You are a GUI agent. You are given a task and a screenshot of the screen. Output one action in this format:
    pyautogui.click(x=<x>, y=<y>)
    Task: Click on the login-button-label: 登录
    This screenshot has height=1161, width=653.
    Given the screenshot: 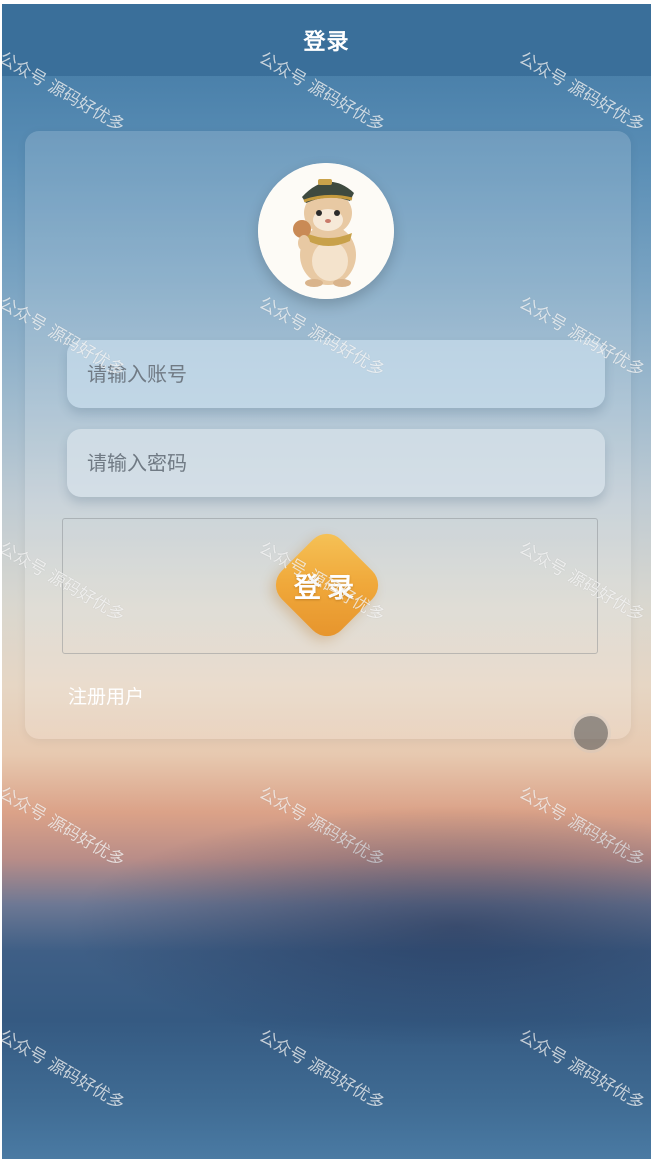 What is the action you would take?
    pyautogui.click(x=327, y=588)
    